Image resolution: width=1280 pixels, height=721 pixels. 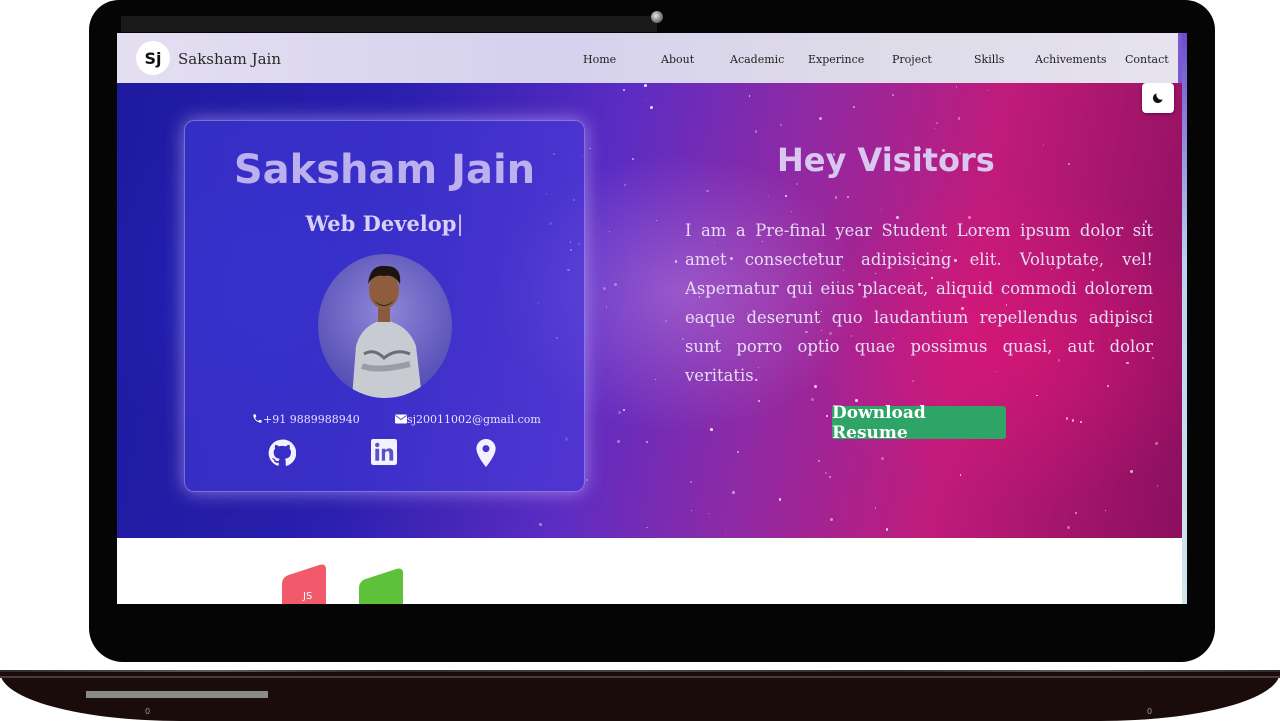 What do you see at coordinates (384, 170) in the screenshot?
I see `profile-name: Saksham Jain` at bounding box center [384, 170].